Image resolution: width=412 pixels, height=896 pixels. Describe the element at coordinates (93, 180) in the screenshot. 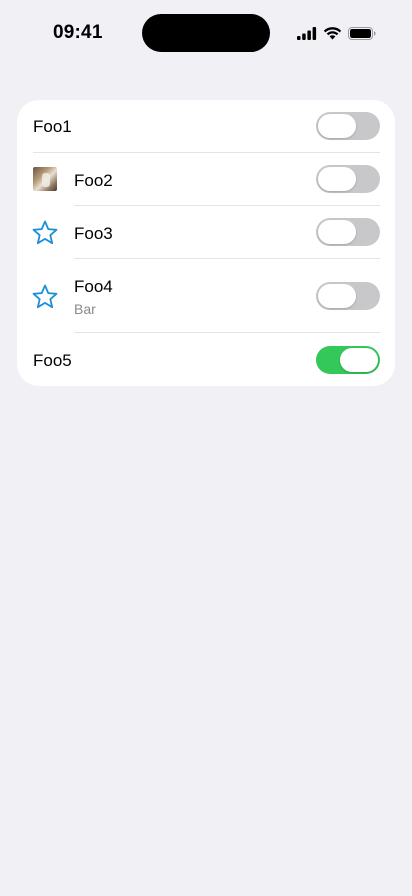

I see `row-label: Foo2` at that location.